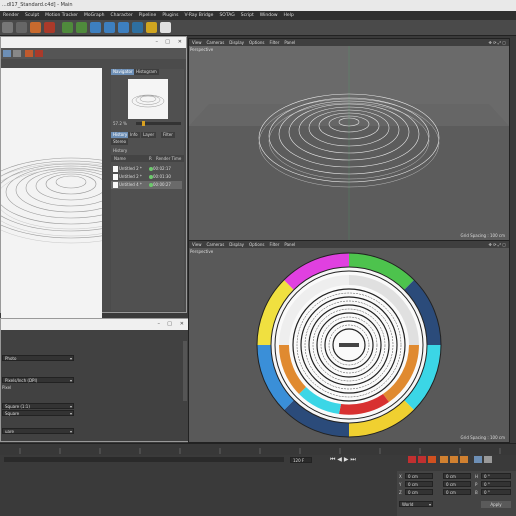 This screenshot has width=516, height=516. What do you see at coordinates (464, 459) in the screenshot?
I see `rotate-key-icon` at bounding box center [464, 459].